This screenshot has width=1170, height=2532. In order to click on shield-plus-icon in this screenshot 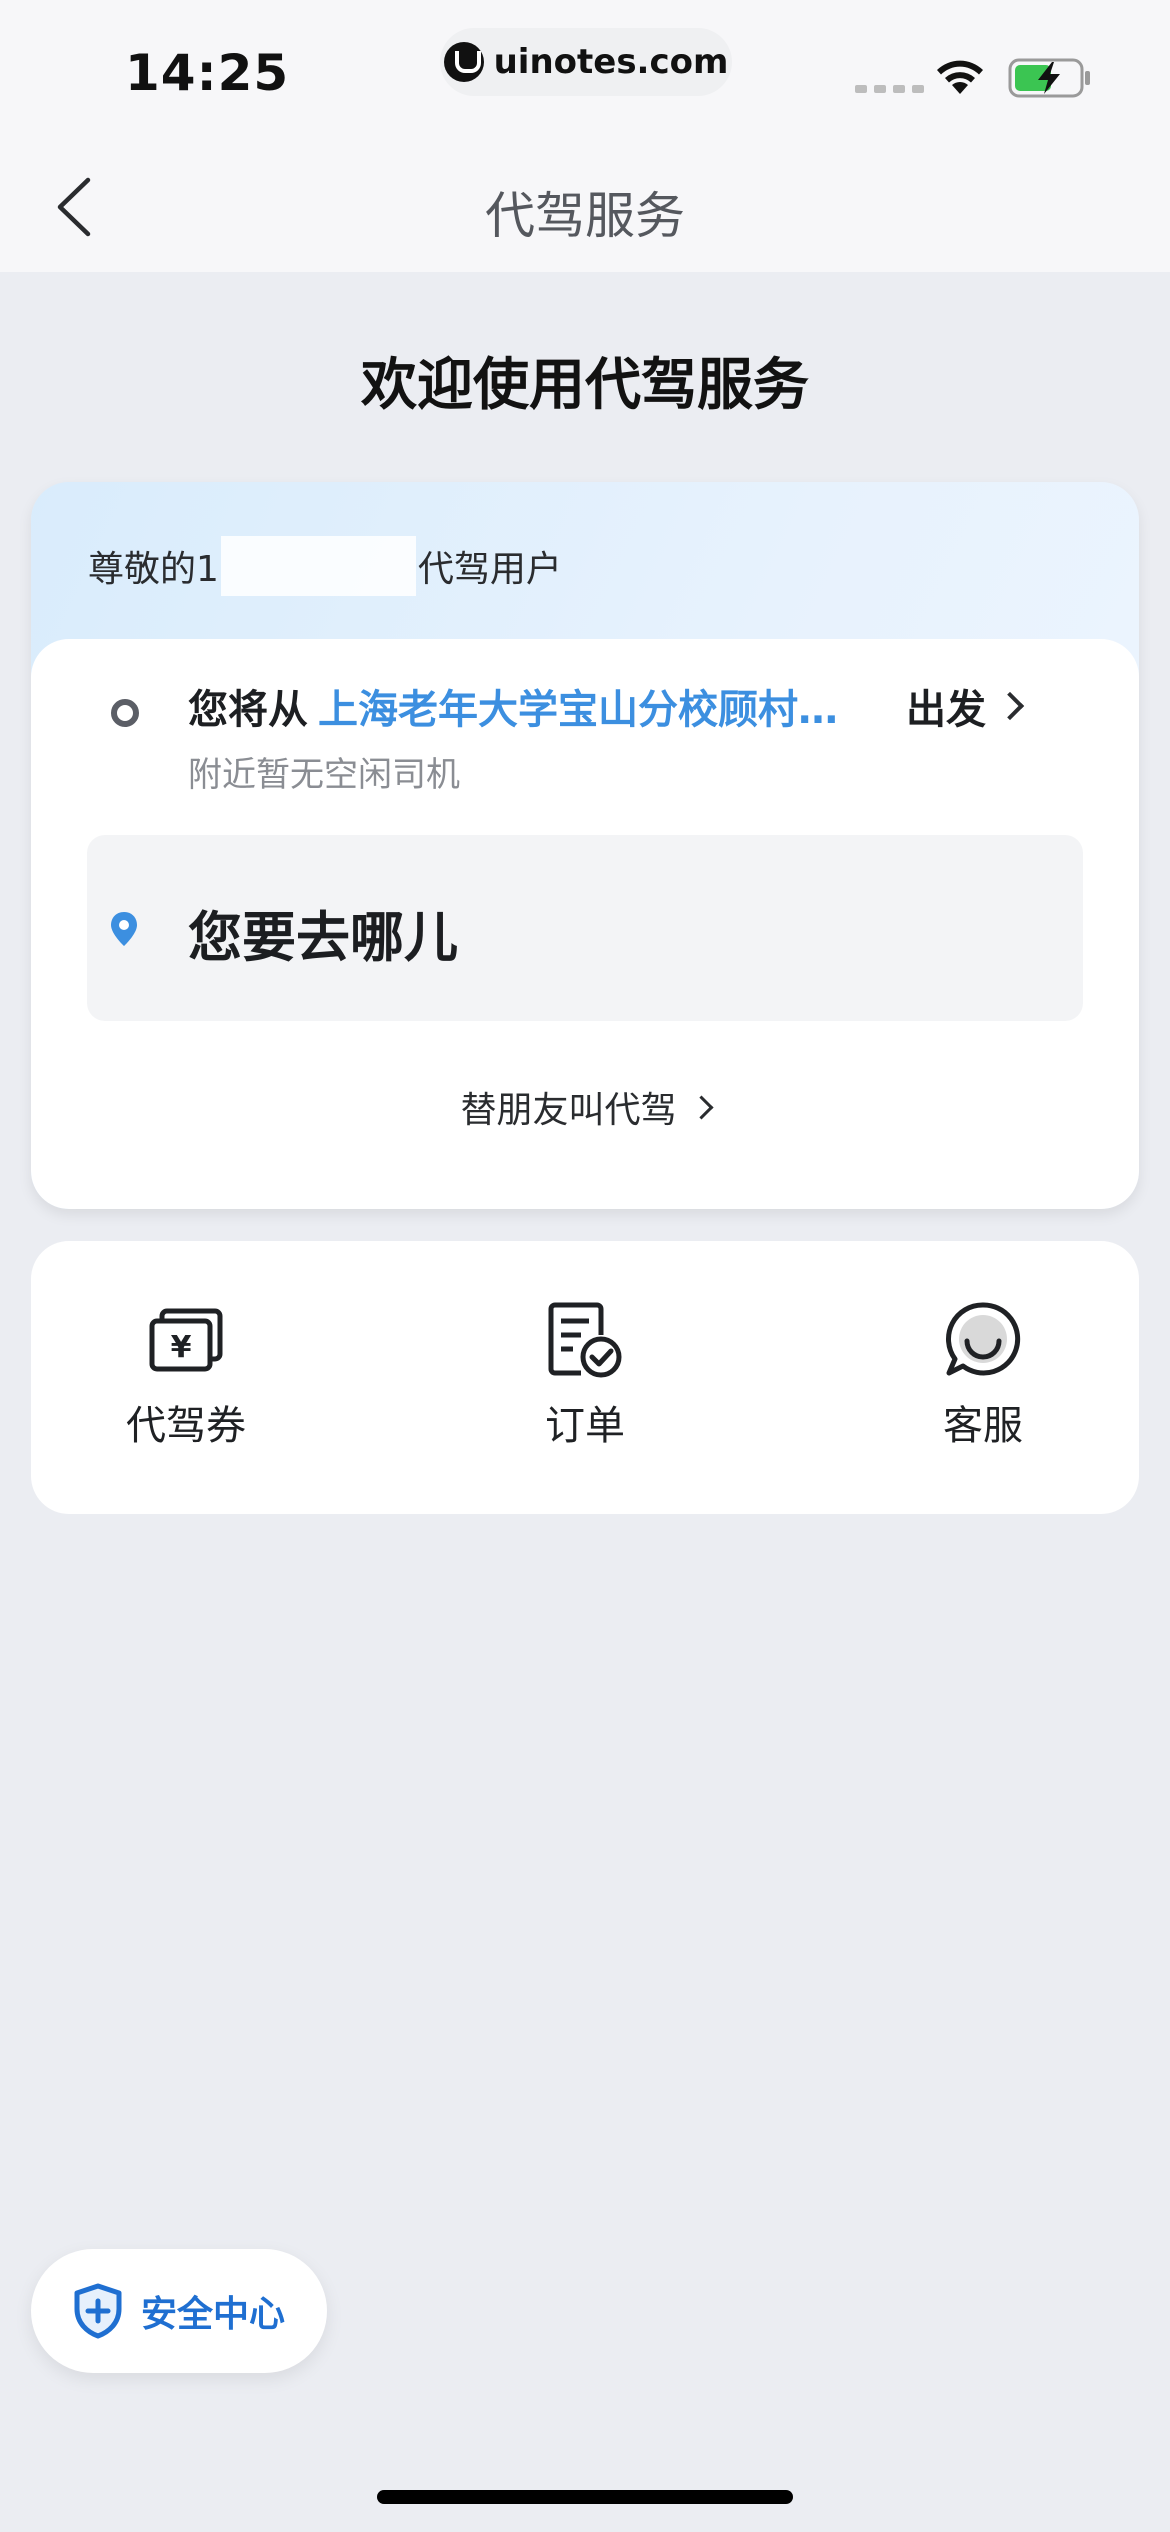, I will do `click(98, 2311)`.